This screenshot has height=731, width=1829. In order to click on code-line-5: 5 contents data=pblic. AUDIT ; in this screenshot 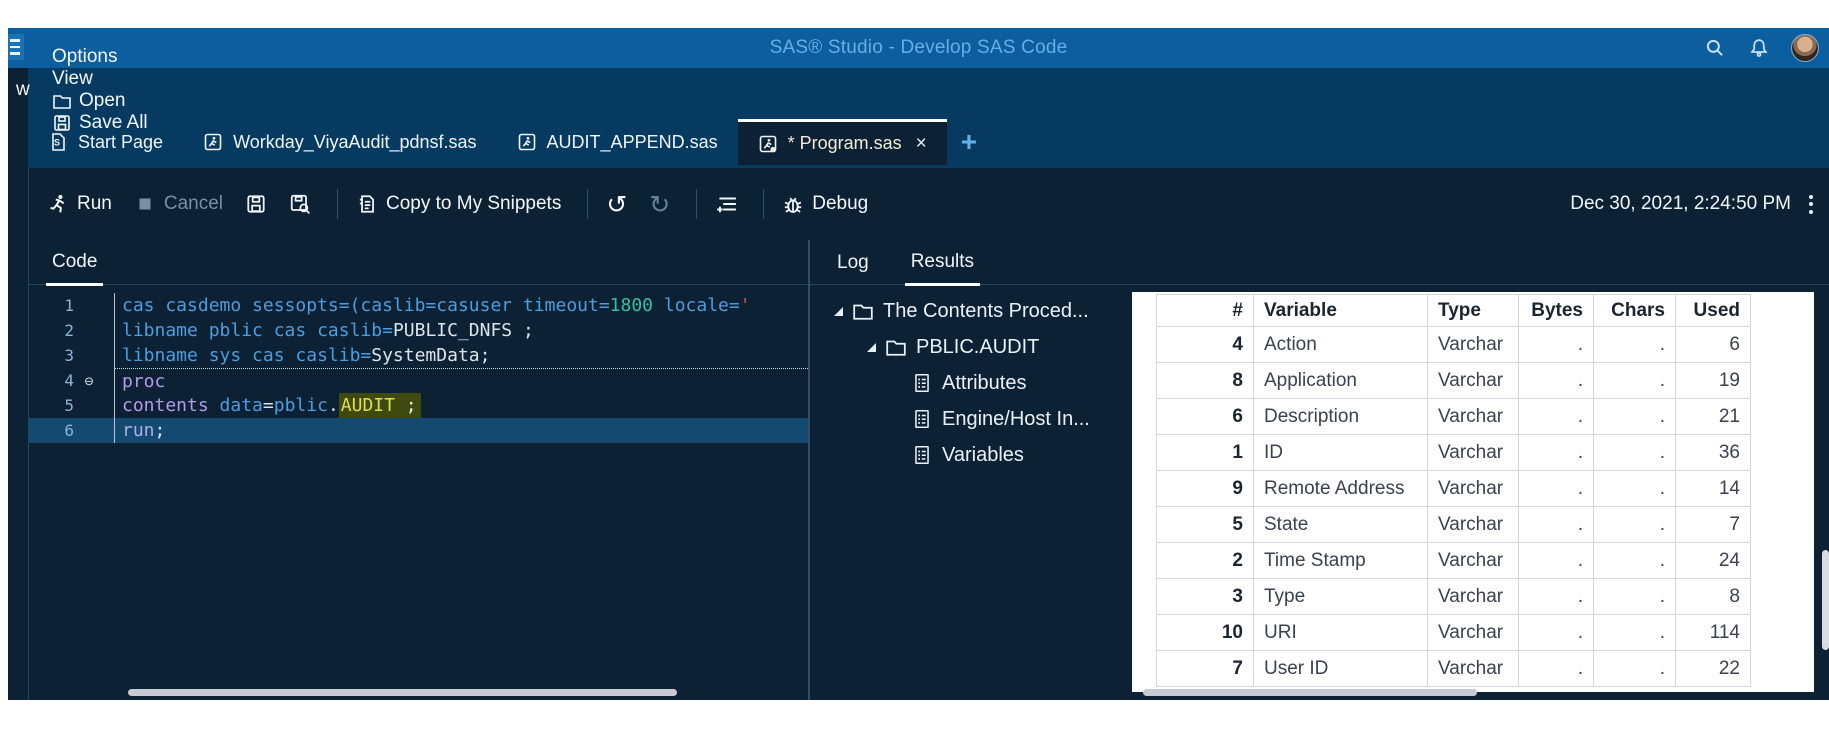, I will do `click(418, 406)`.